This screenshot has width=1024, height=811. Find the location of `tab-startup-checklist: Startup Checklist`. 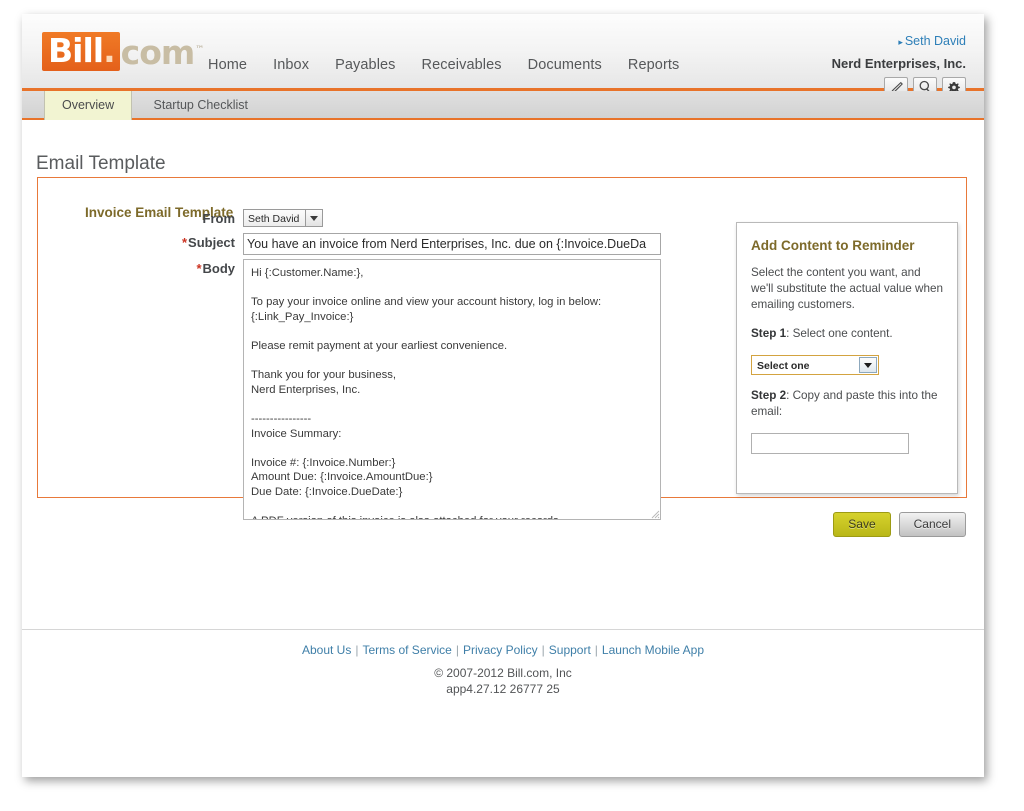

tab-startup-checklist: Startup Checklist is located at coordinates (201, 105).